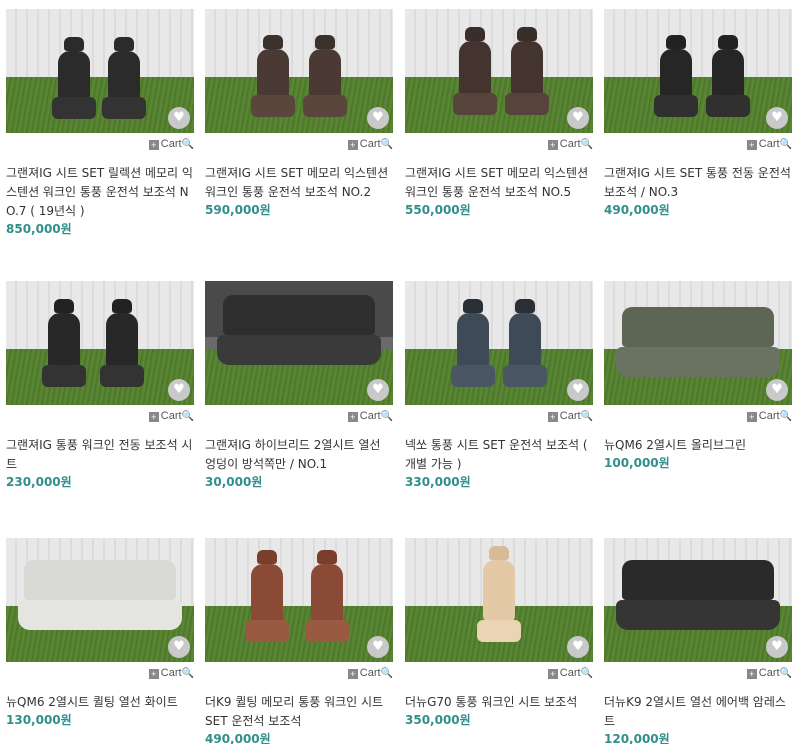 The width and height of the screenshot is (800, 744). I want to click on product-price: 550,000원, so click(438, 210).